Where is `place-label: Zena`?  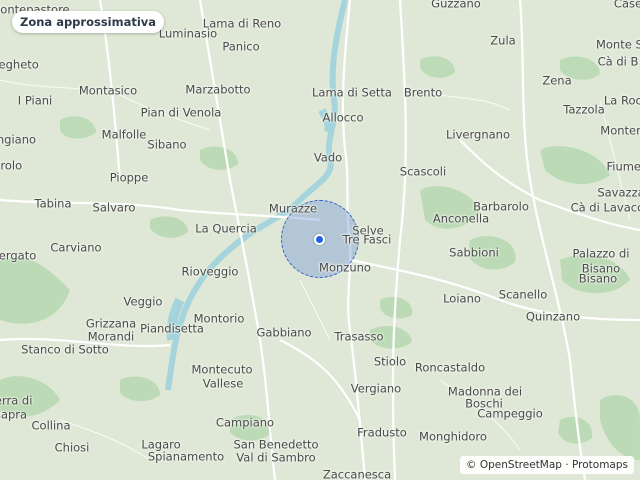 place-label: Zena is located at coordinates (557, 80).